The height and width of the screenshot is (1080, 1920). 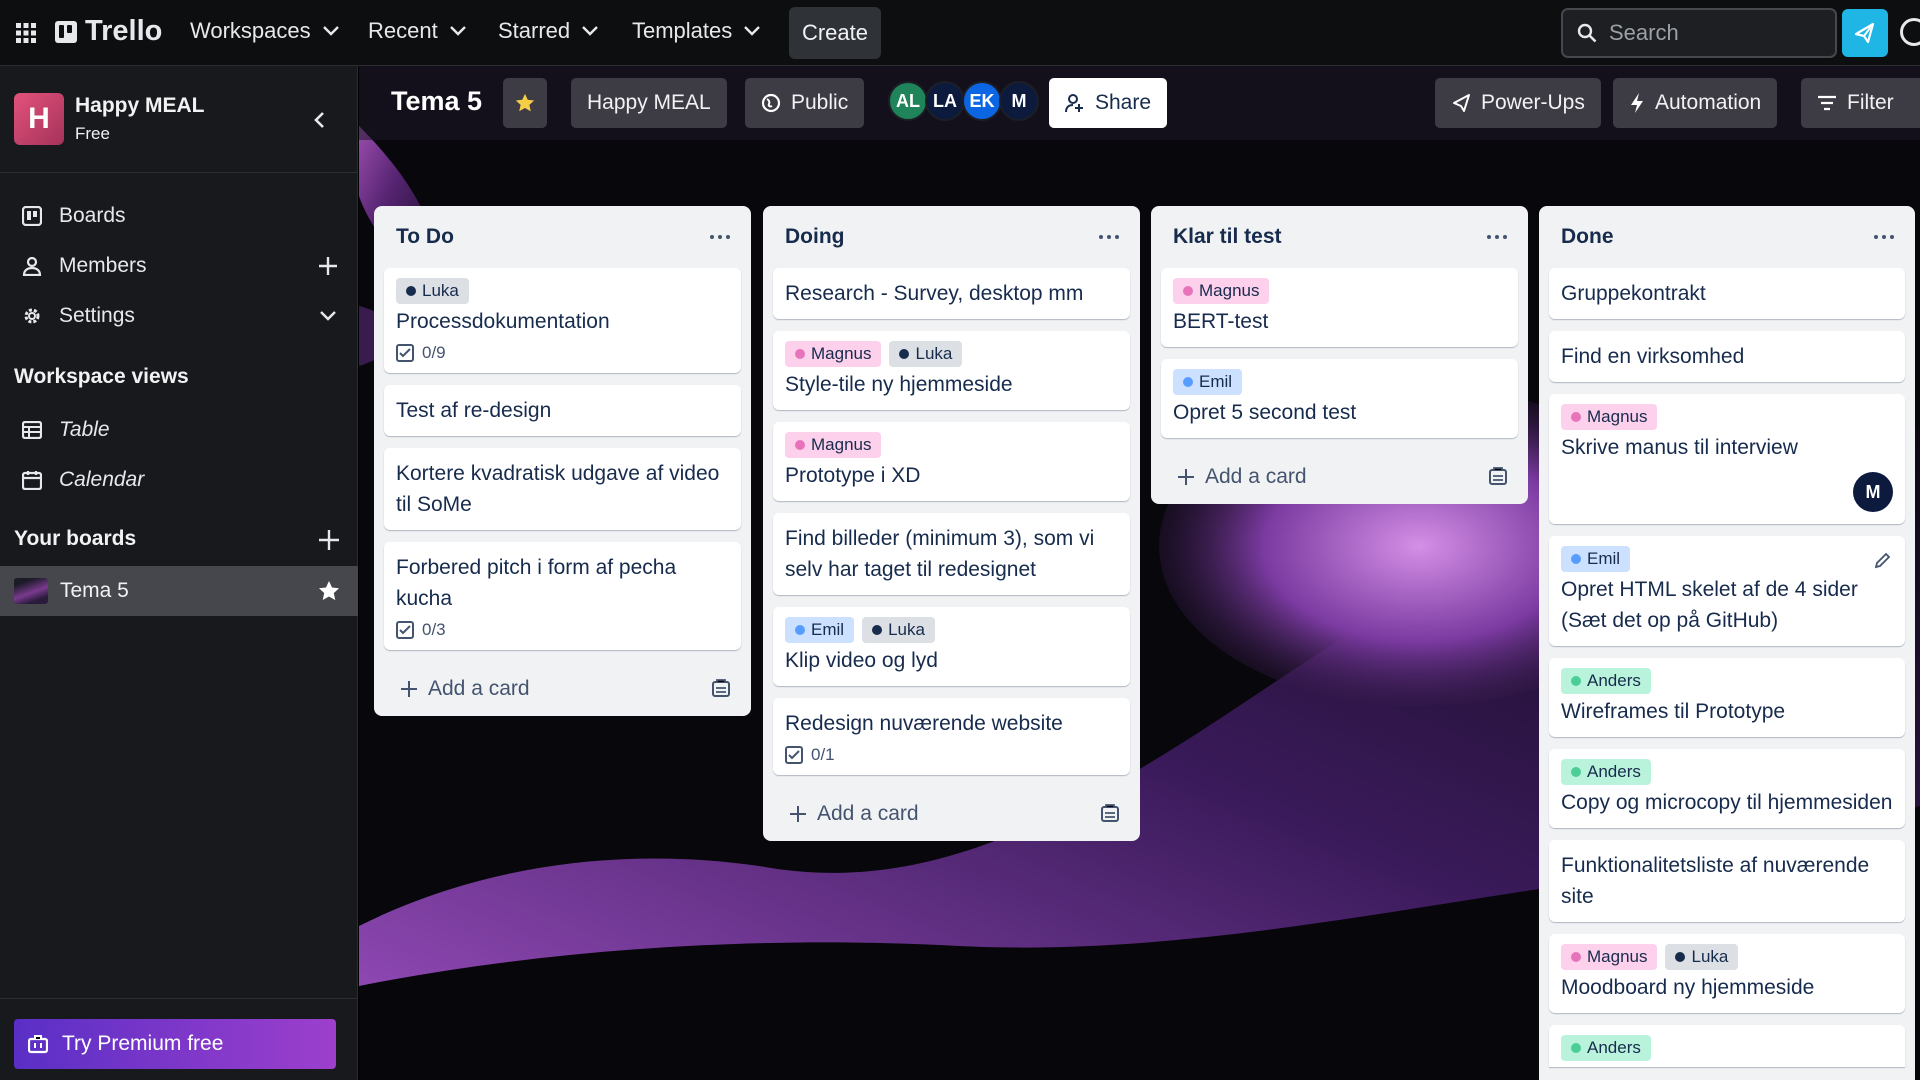 I want to click on card: Anders Copy og microcopy til hjemmesiden, so click(x=1727, y=788).